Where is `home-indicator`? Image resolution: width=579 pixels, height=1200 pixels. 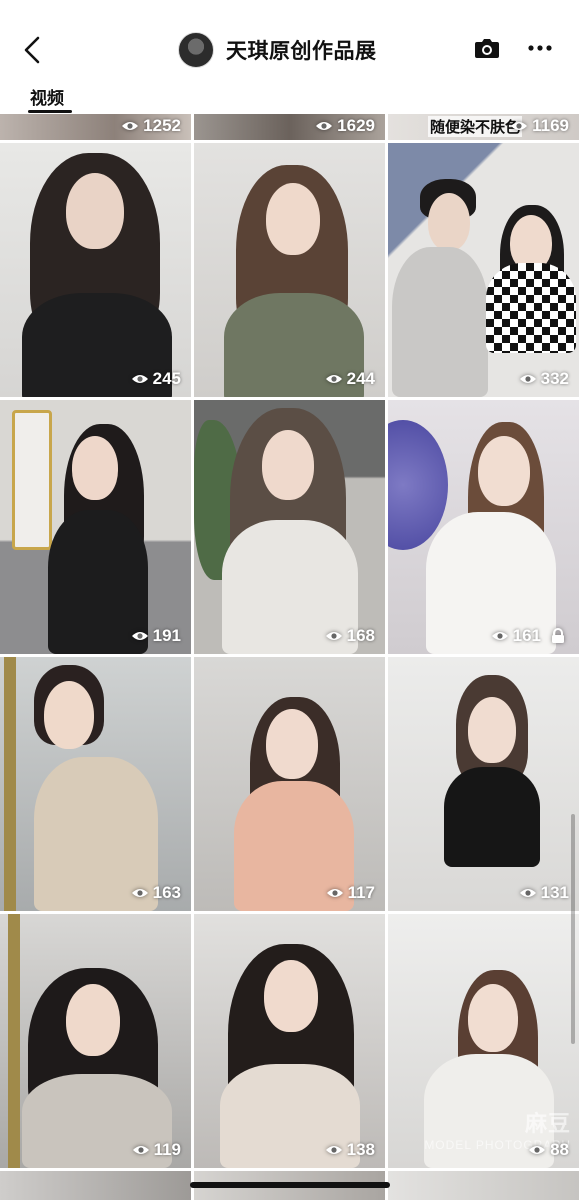 home-indicator is located at coordinates (290, 1185).